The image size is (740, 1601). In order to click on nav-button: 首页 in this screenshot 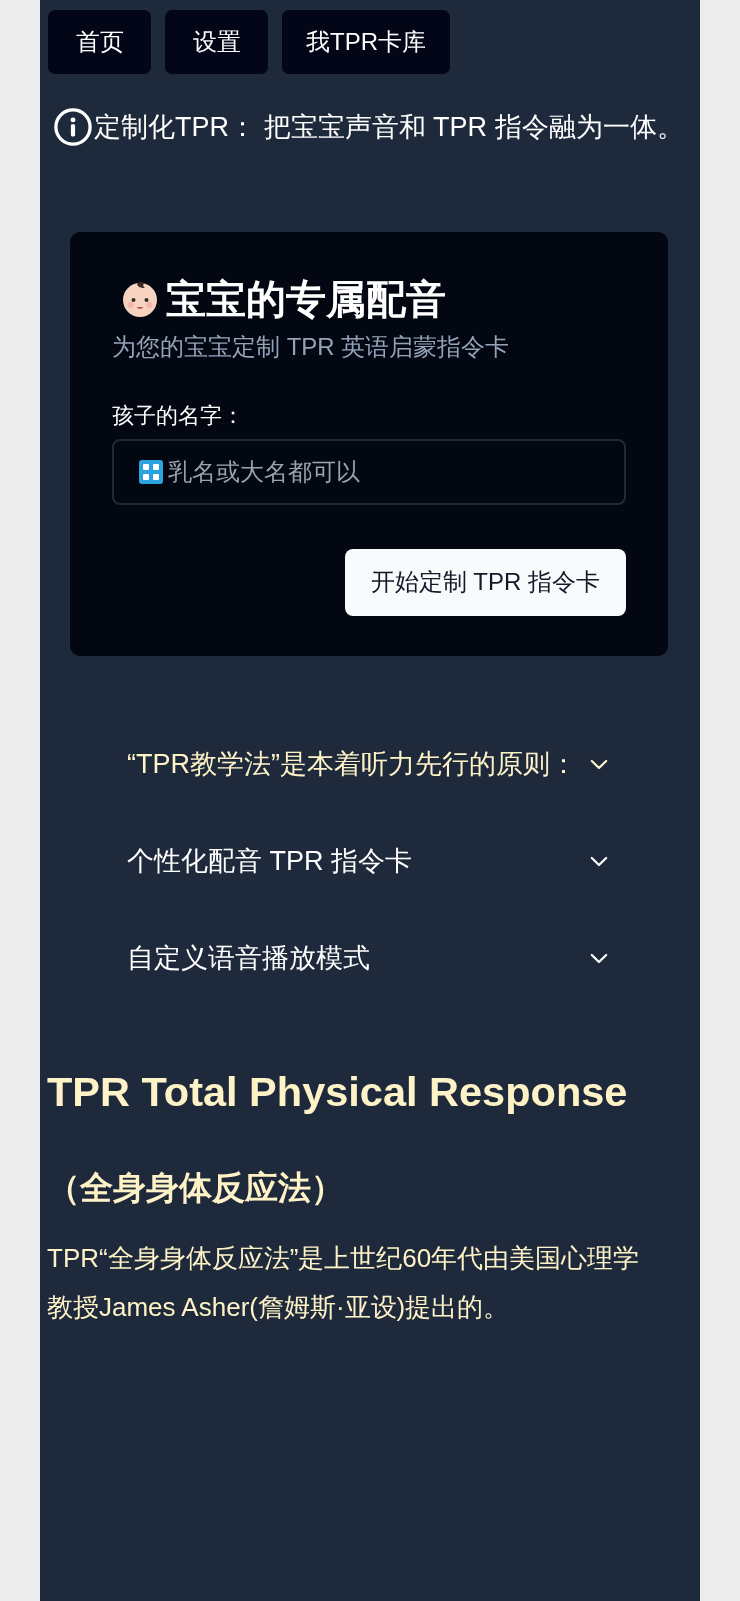, I will do `click(99, 42)`.